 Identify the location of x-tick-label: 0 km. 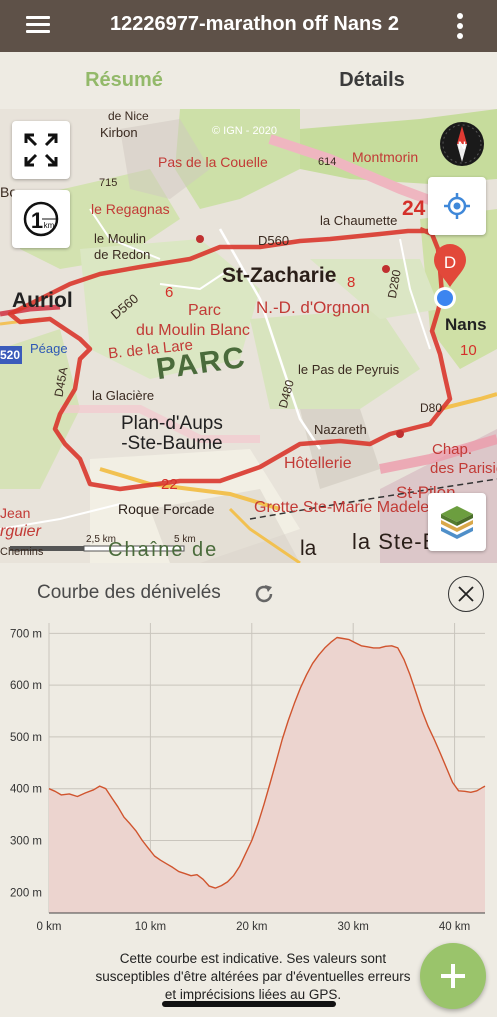
(49, 927).